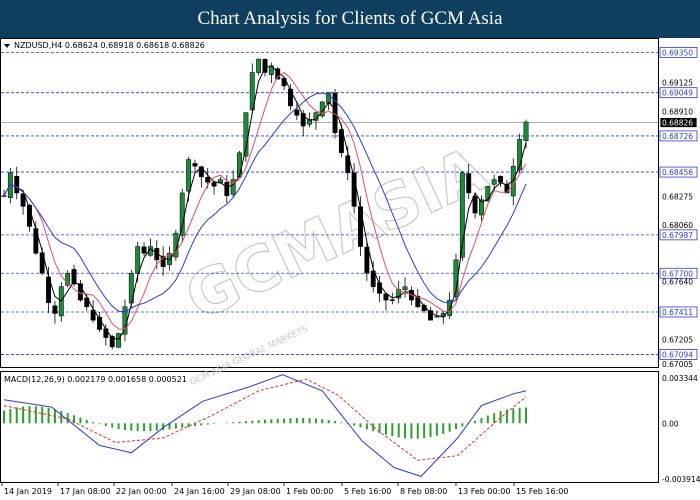  Describe the element at coordinates (677, 312) in the screenshot. I see `price-tick-label: 0.67411` at that location.